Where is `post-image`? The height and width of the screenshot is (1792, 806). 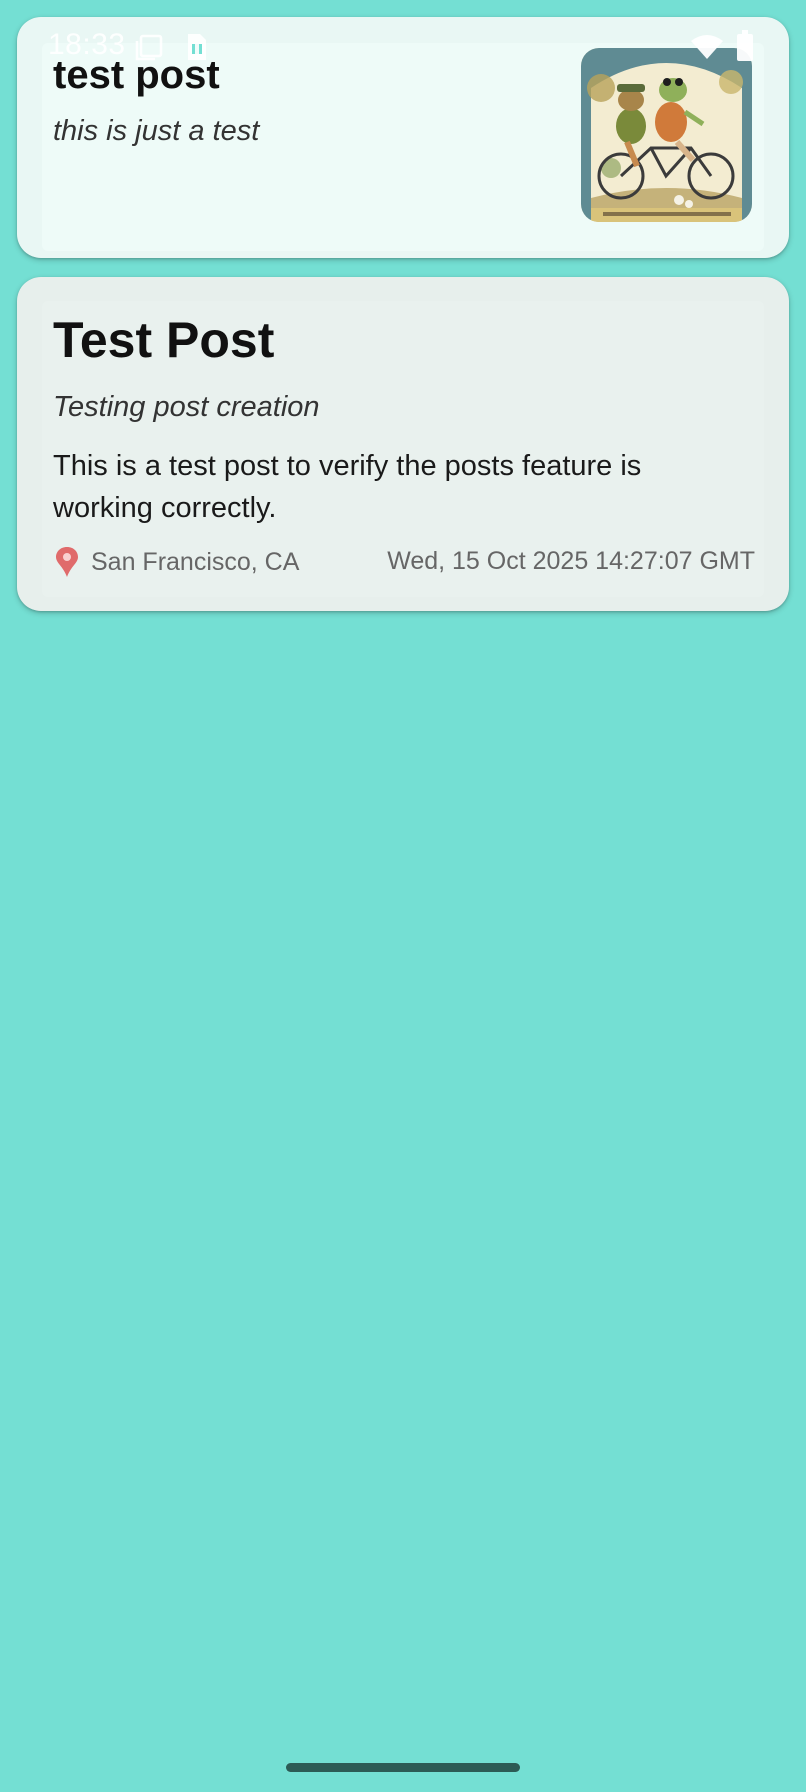 post-image is located at coordinates (666, 135).